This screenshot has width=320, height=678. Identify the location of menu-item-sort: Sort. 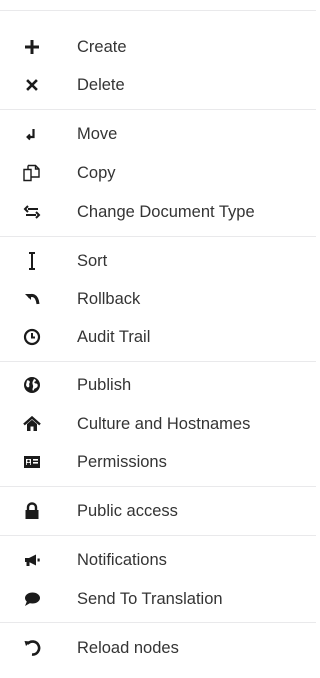
(158, 261).